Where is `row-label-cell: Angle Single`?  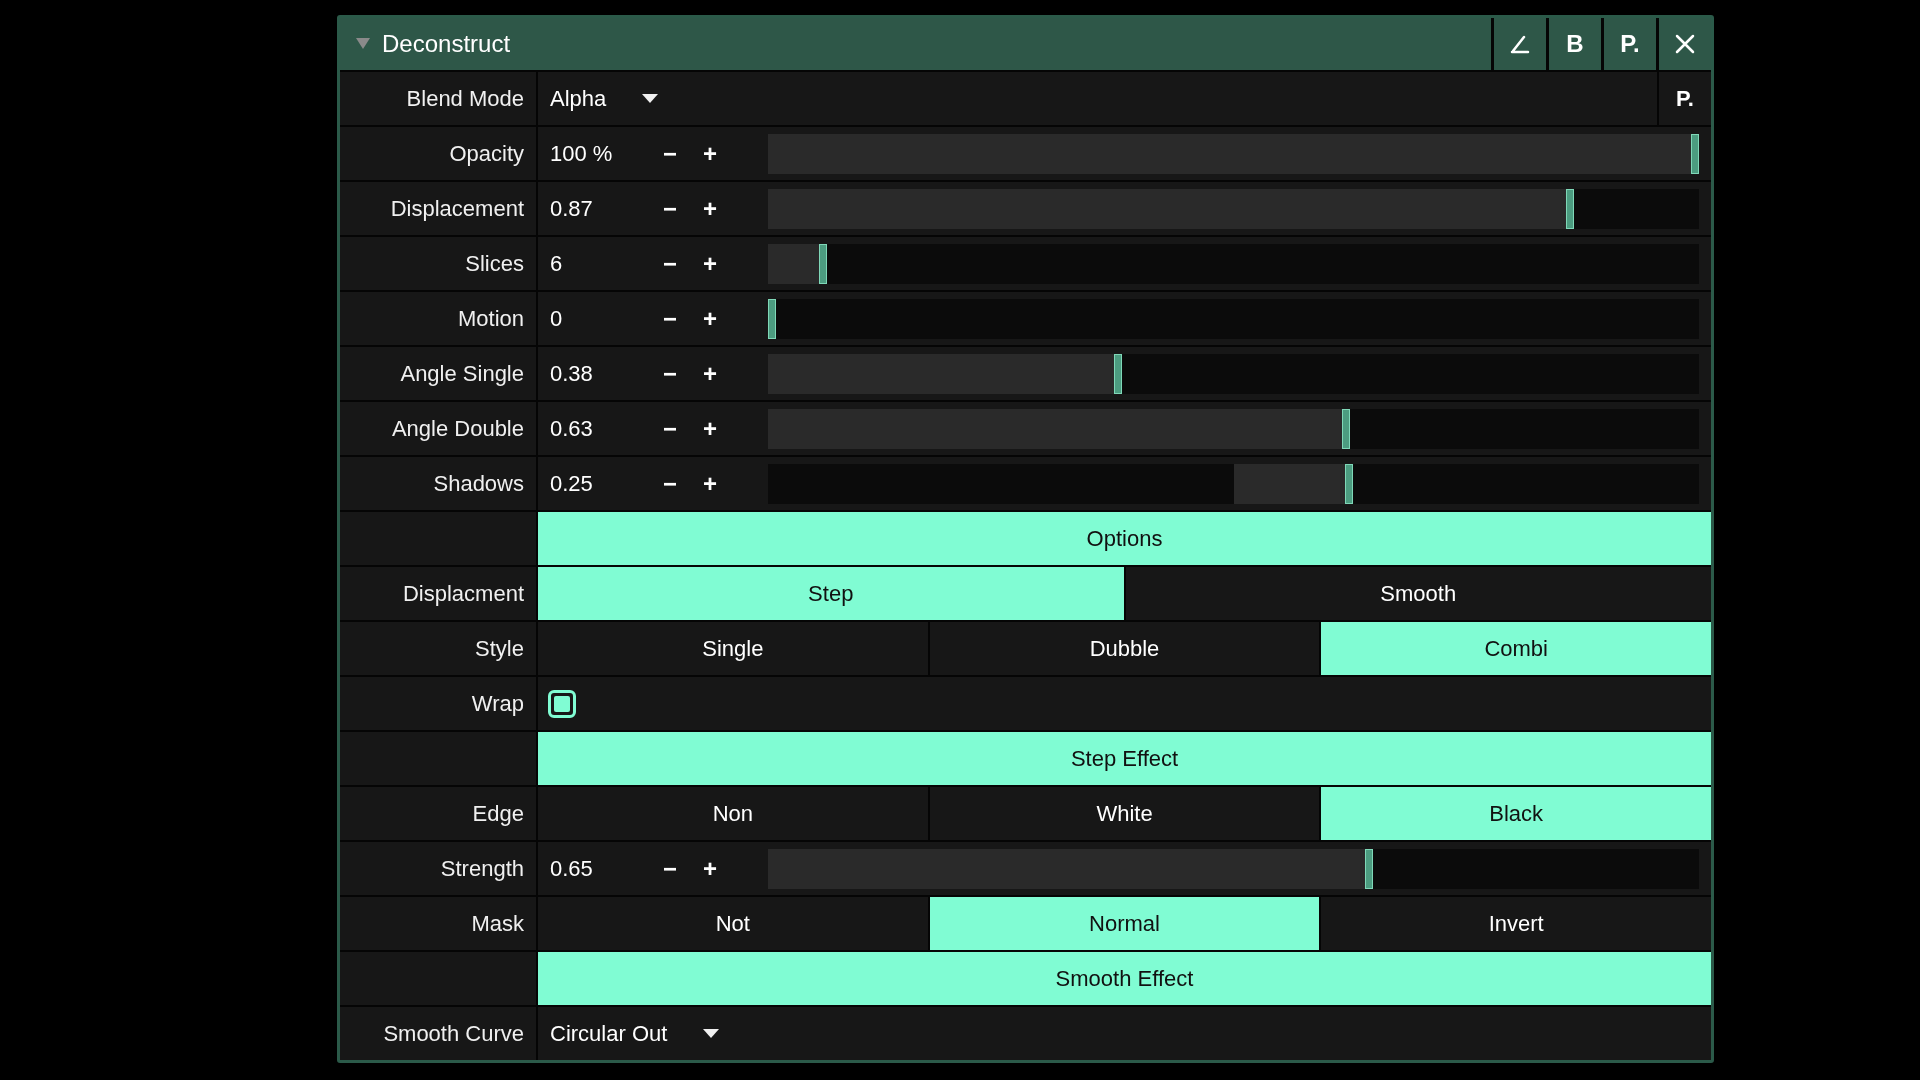 row-label-cell: Angle Single is located at coordinates (438, 373).